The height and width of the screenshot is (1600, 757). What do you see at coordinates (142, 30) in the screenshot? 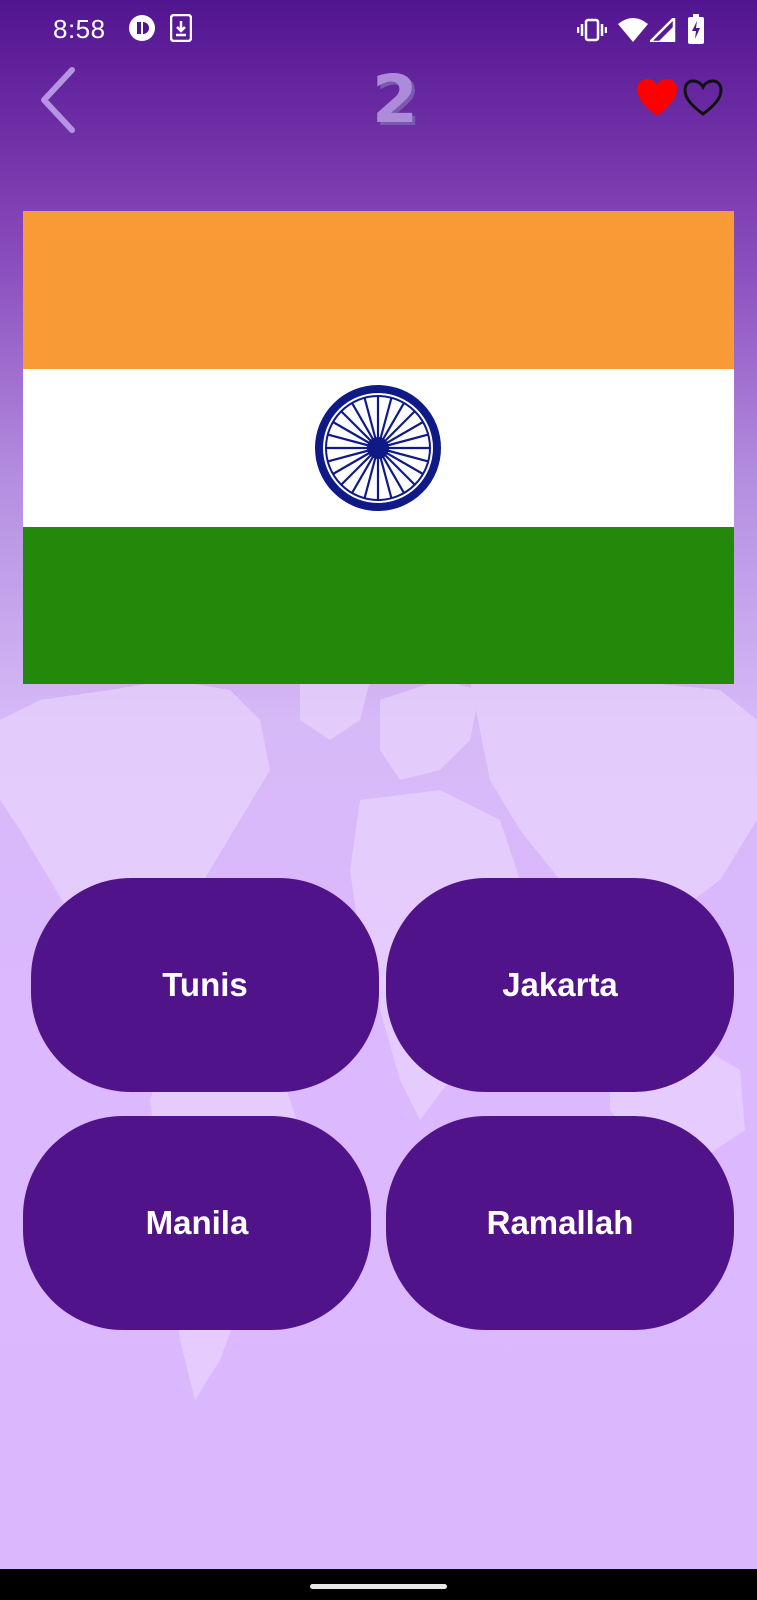
I see `app-notification-icon` at bounding box center [142, 30].